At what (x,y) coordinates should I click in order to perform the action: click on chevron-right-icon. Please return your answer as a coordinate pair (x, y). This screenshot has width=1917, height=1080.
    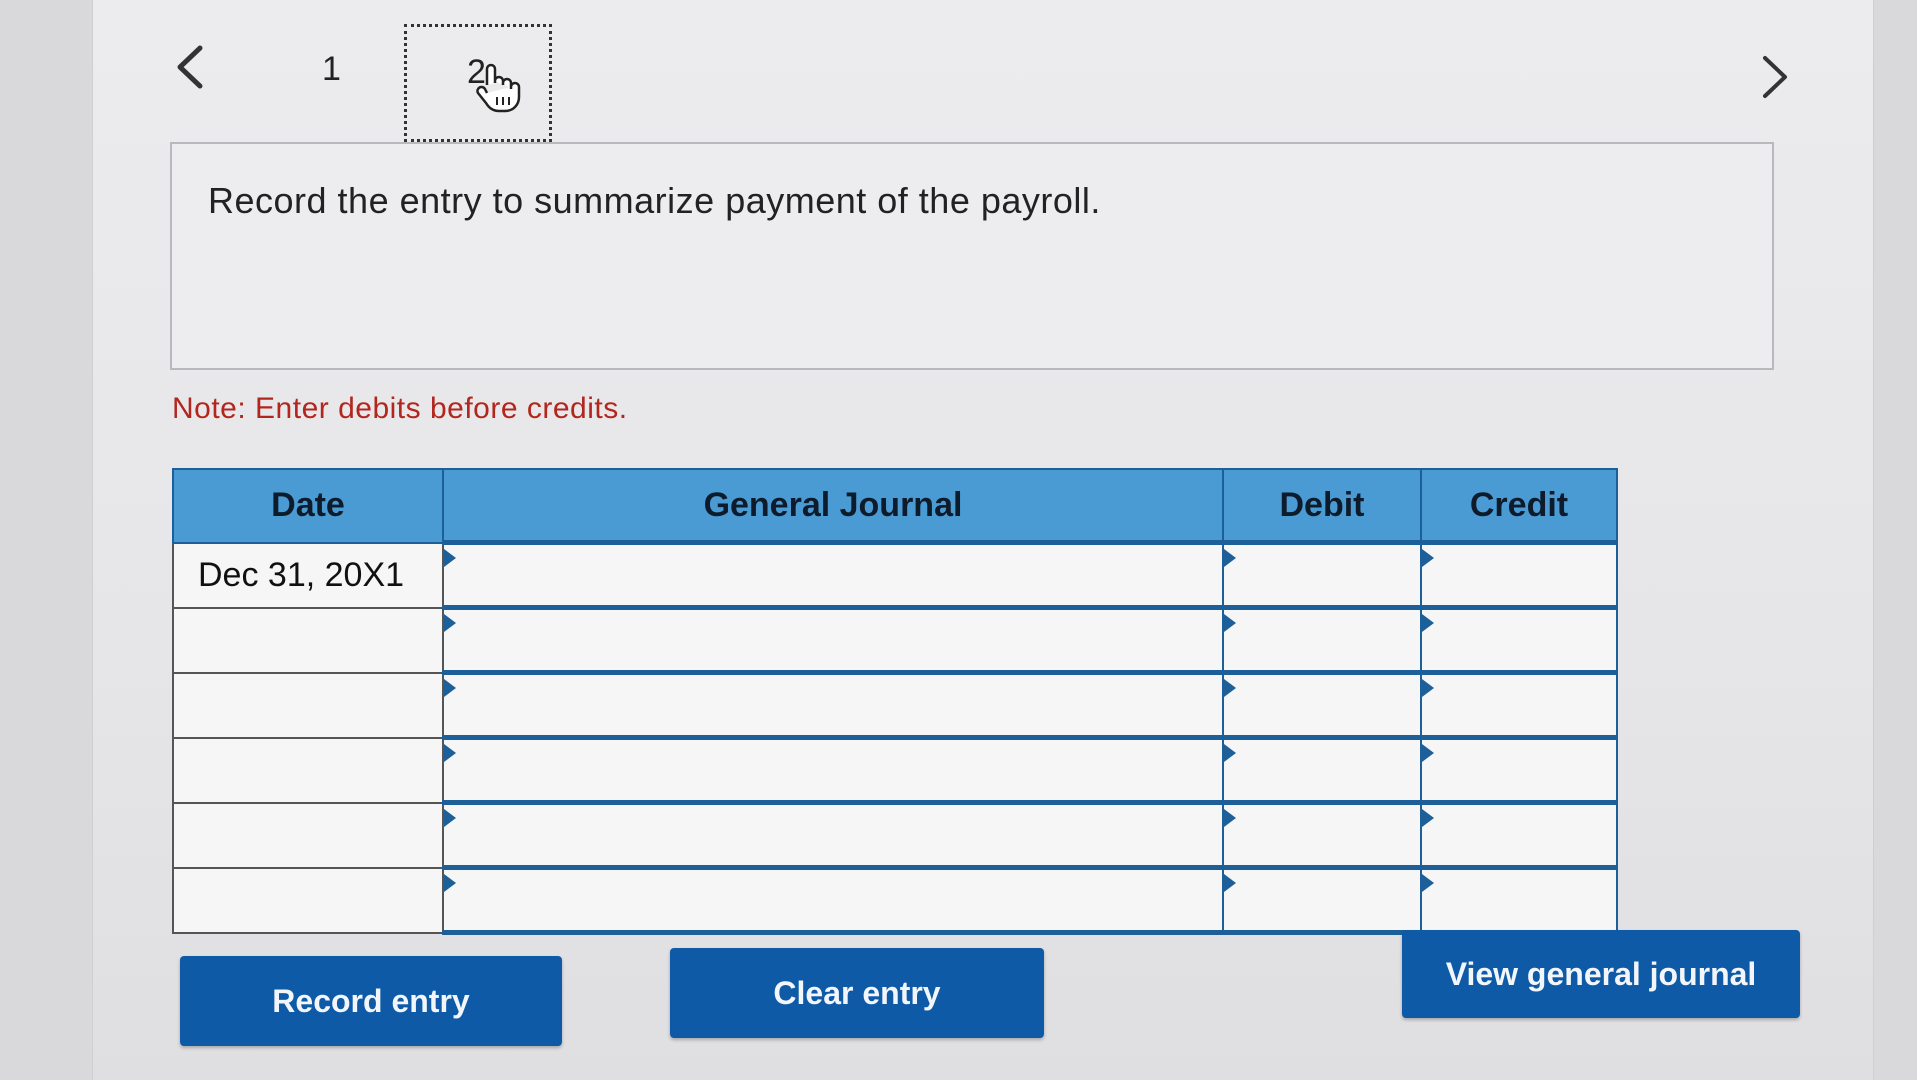
    Looking at the image, I should click on (1775, 77).